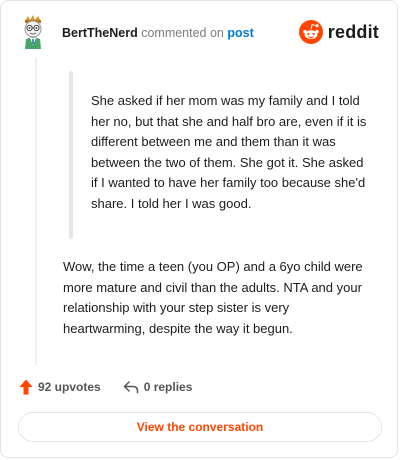  I want to click on brand-name: reddit, so click(353, 31).